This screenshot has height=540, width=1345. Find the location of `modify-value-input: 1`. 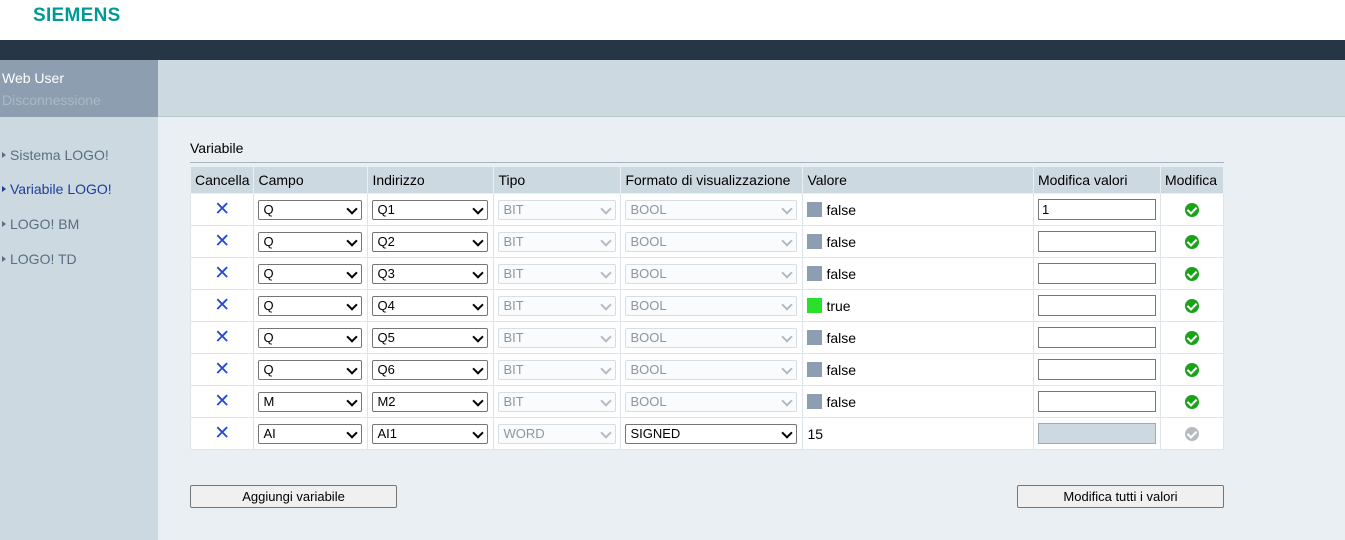

modify-value-input: 1 is located at coordinates (1096, 209).